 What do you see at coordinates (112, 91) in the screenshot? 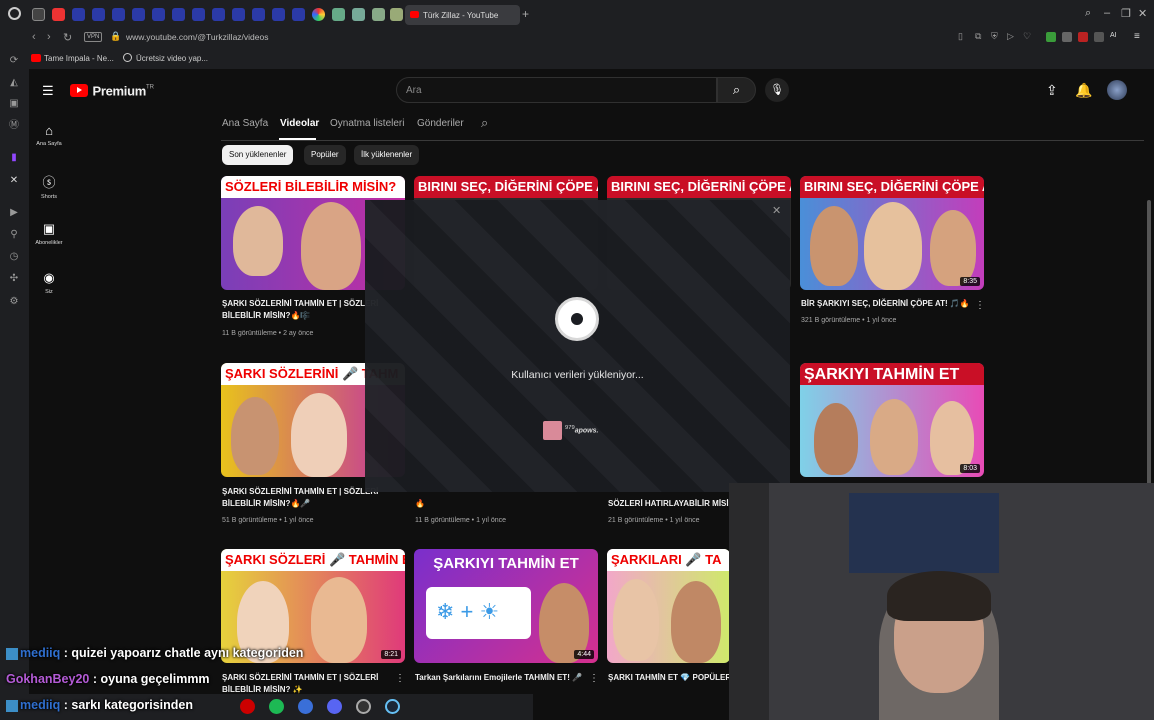
I see `youtube-premium-logo: PremiumTR` at bounding box center [112, 91].